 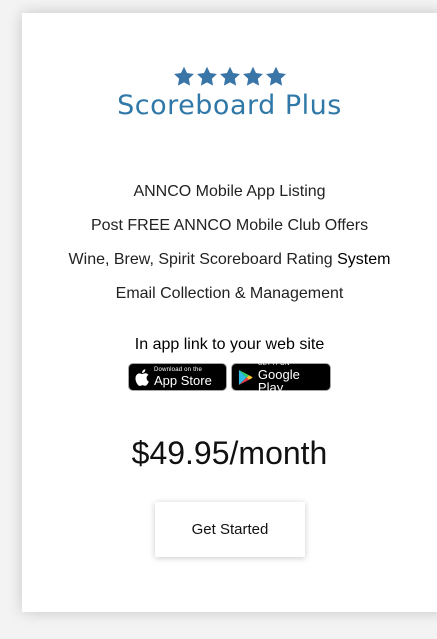 What do you see at coordinates (229, 344) in the screenshot?
I see `app-link-label: In app link to your web site` at bounding box center [229, 344].